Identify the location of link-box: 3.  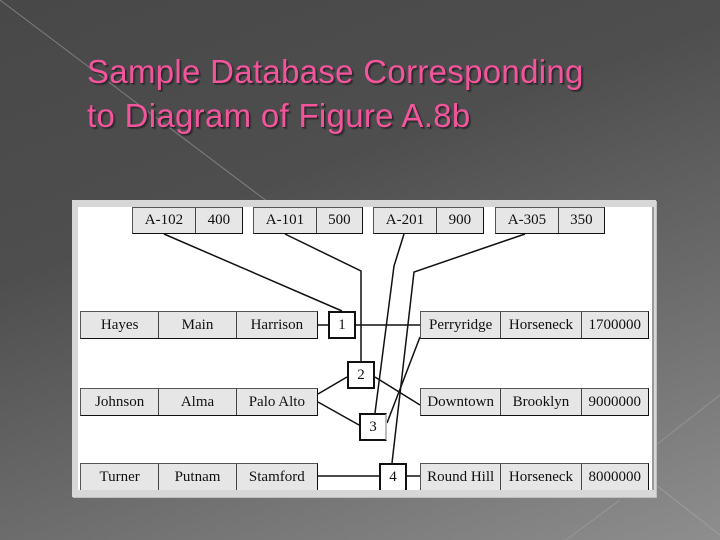
(373, 427).